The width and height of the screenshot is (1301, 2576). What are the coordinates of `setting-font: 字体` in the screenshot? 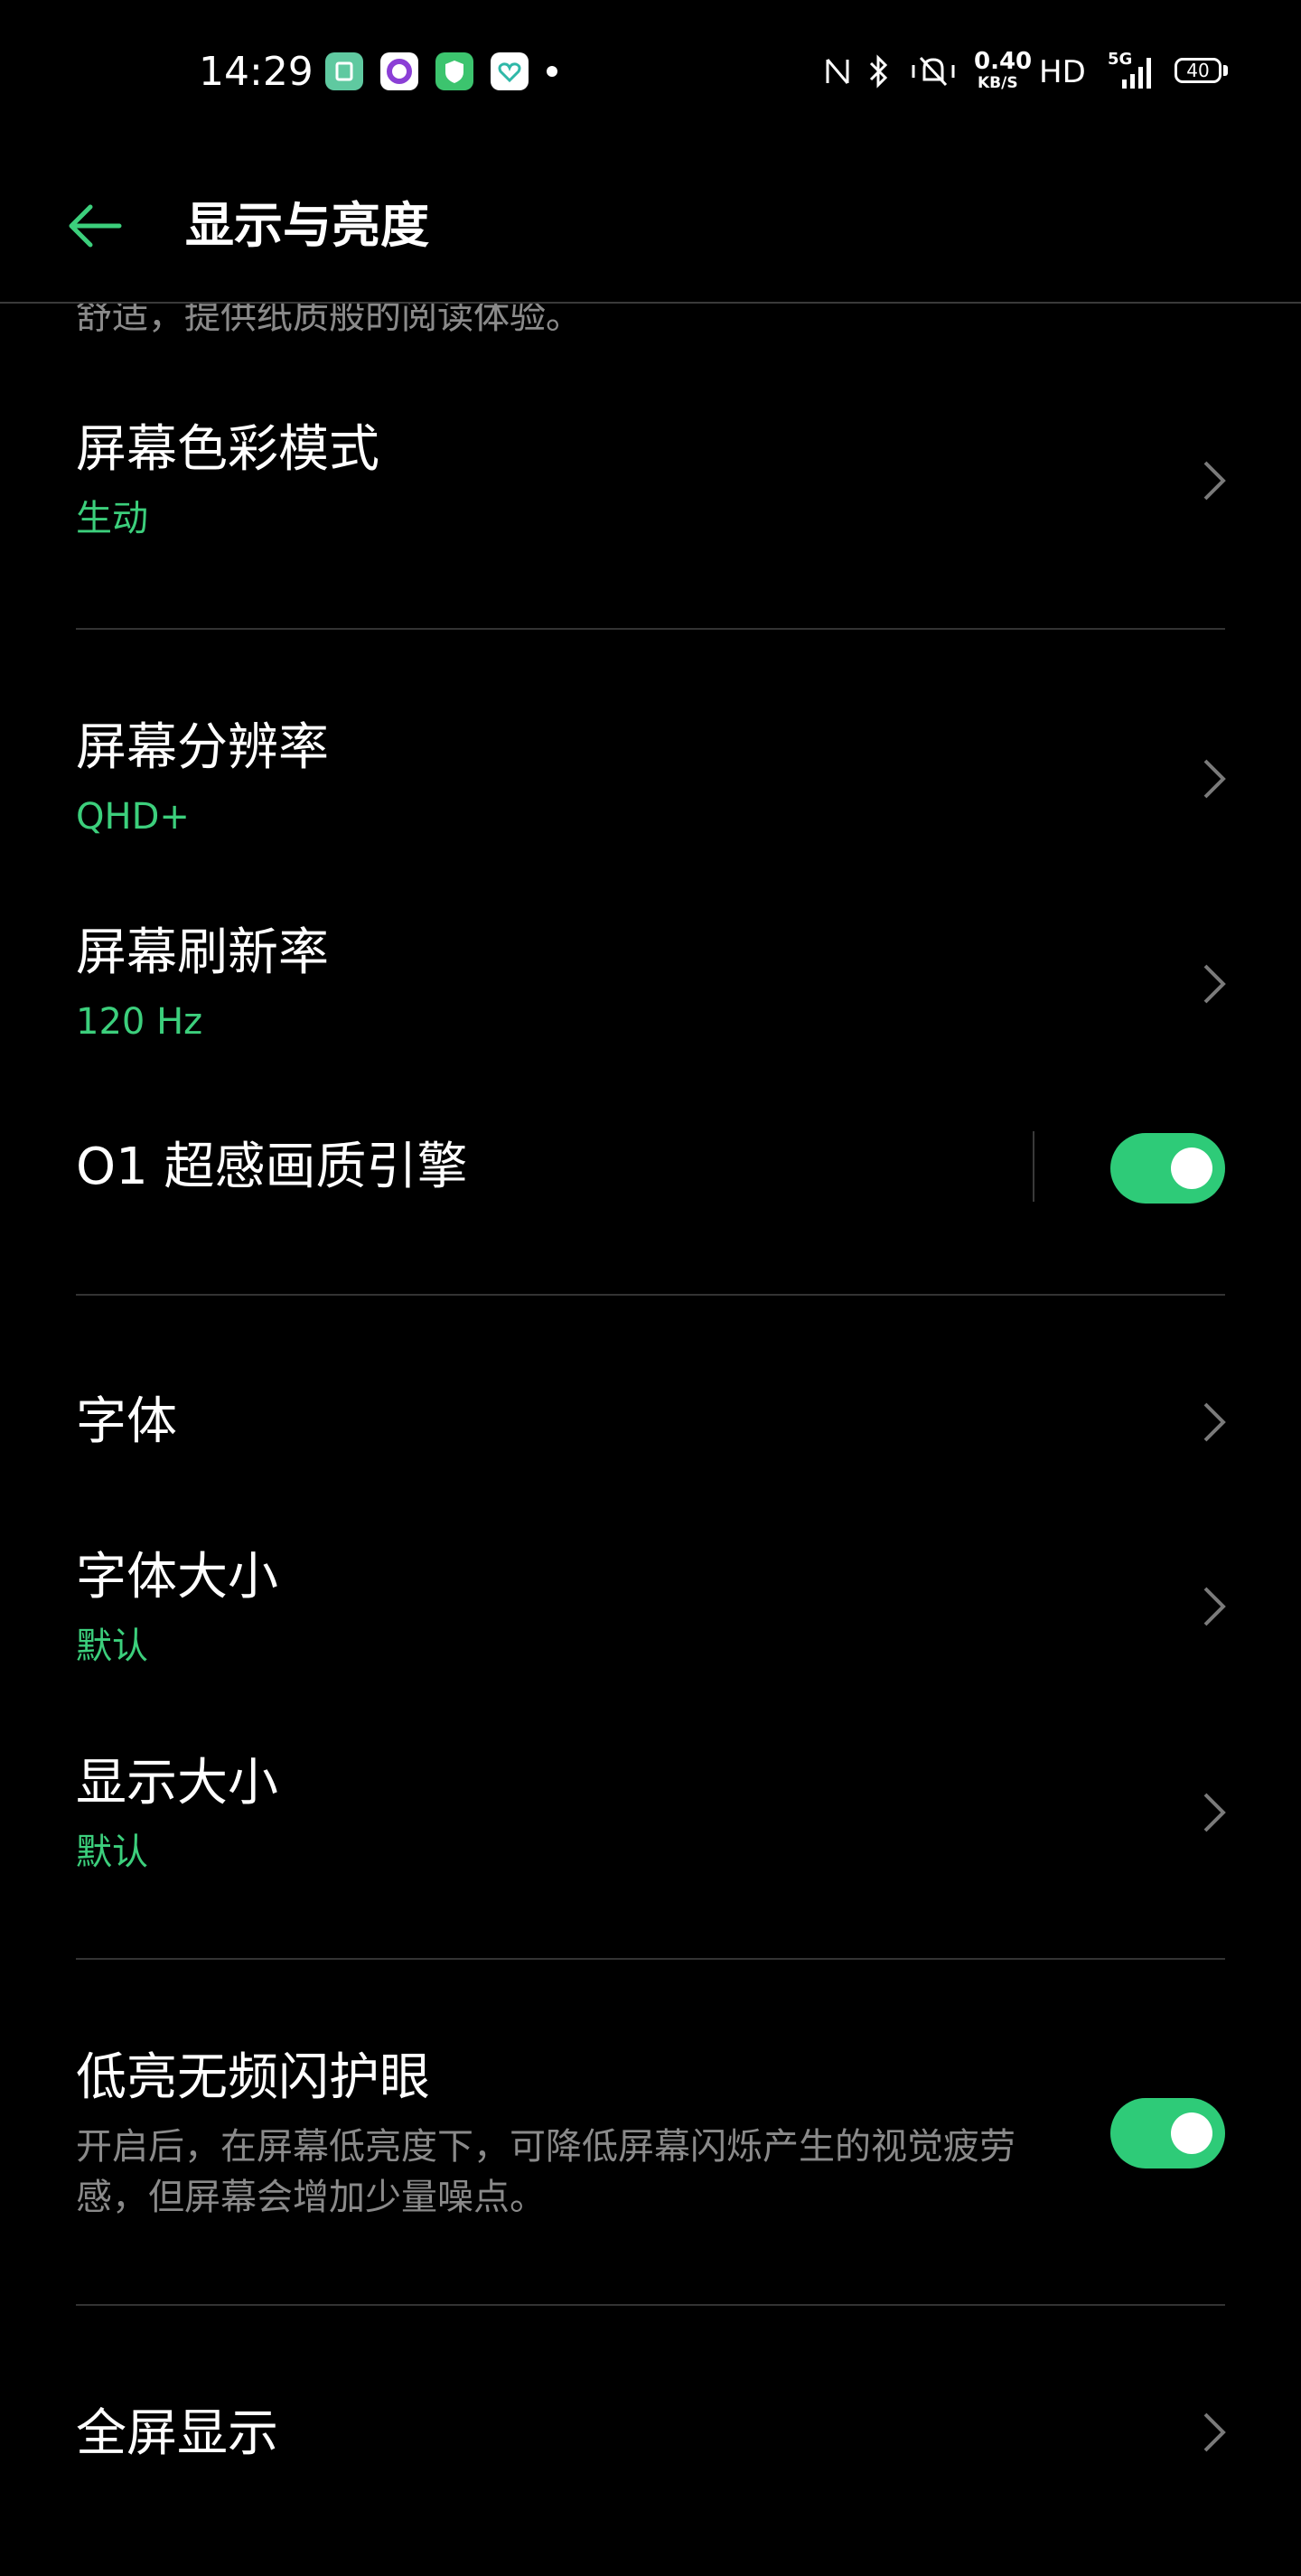 It's located at (650, 1423).